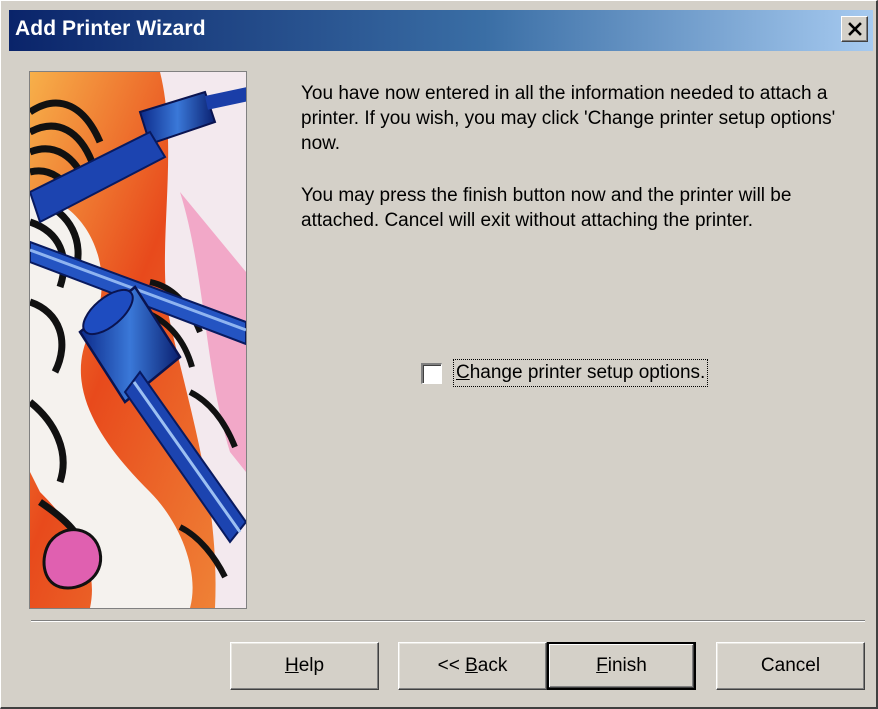 Image resolution: width=878 pixels, height=709 pixels. I want to click on help-button: Help, so click(304, 666).